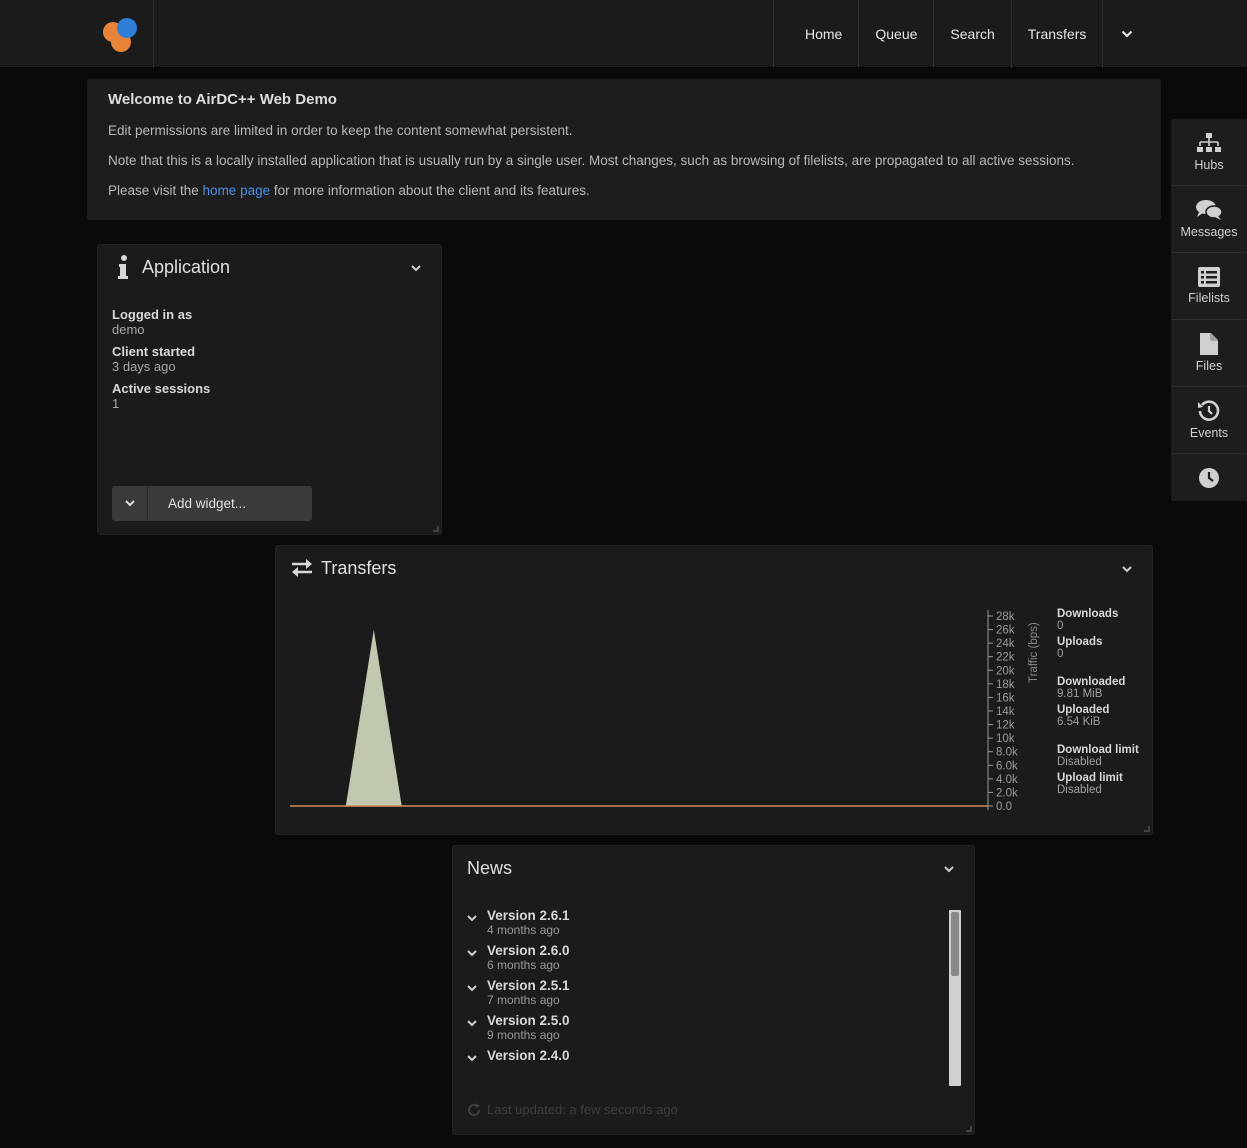 The width and height of the screenshot is (1247, 1148). I want to click on refresh-icon, so click(474, 1109).